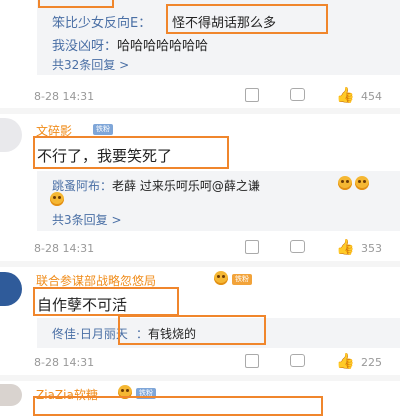  What do you see at coordinates (186, 186) in the screenshot?
I see `reply-text: 老薛 过来乐呵乐呵@薛之谦` at bounding box center [186, 186].